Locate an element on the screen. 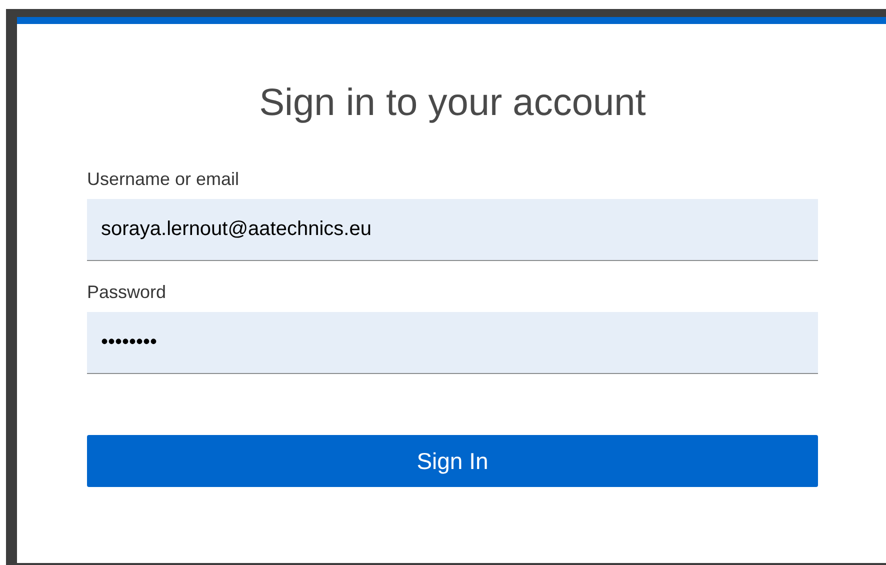  input-field: •••••••• is located at coordinates (452, 343).